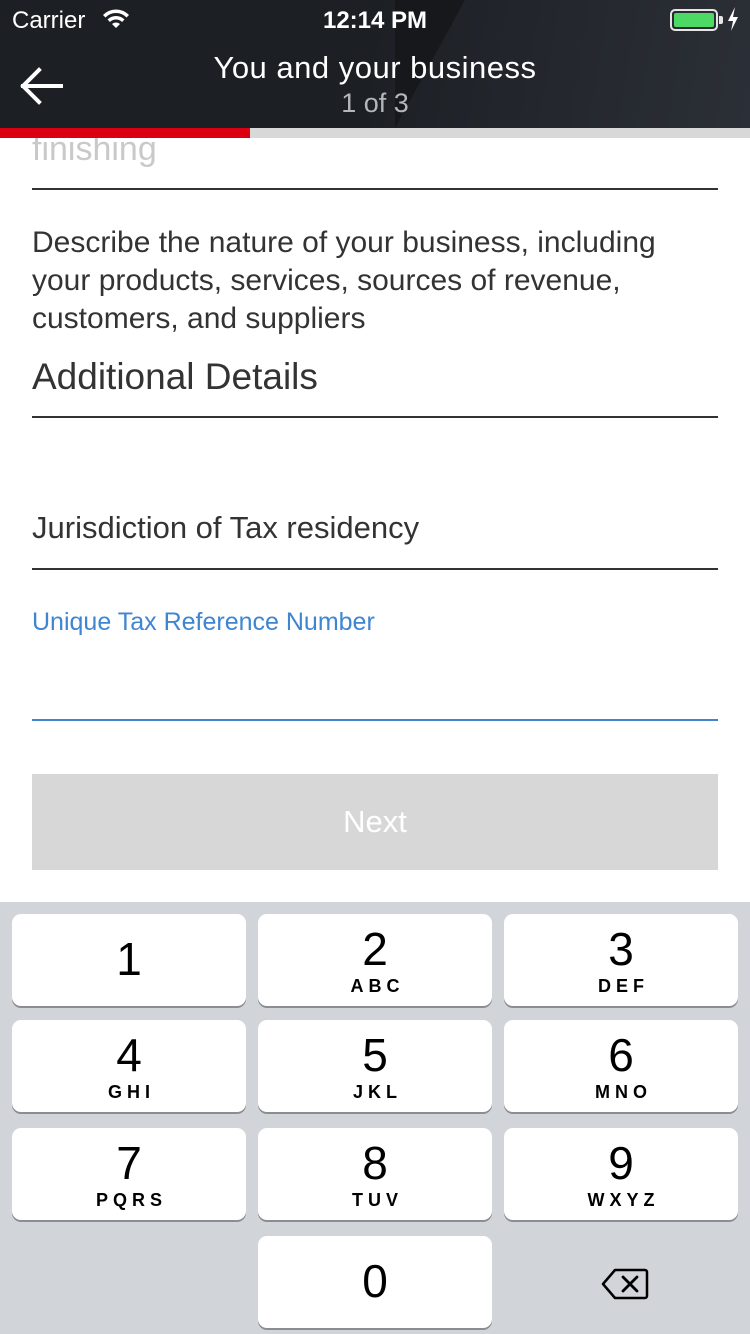 The image size is (750, 1334). I want to click on battery-level, so click(694, 20).